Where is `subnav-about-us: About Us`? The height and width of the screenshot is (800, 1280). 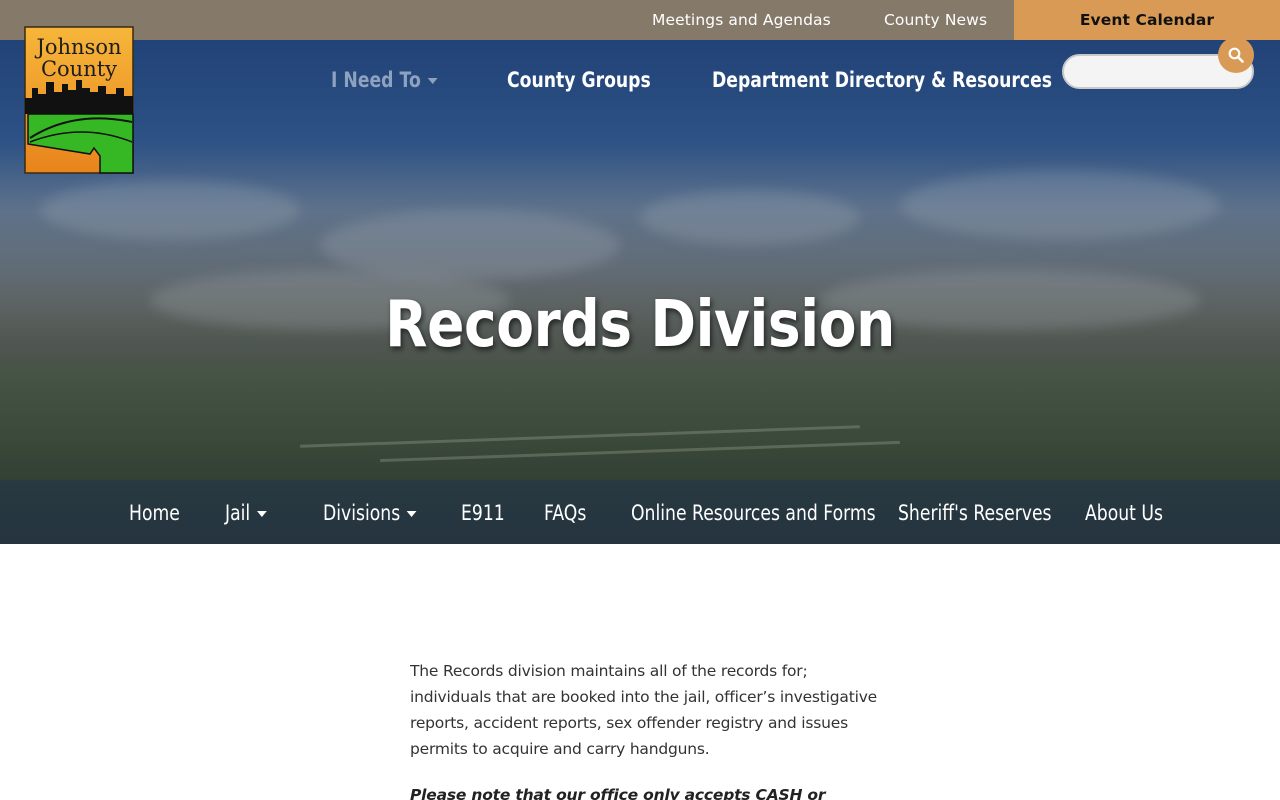 subnav-about-us: About Us is located at coordinates (1124, 512).